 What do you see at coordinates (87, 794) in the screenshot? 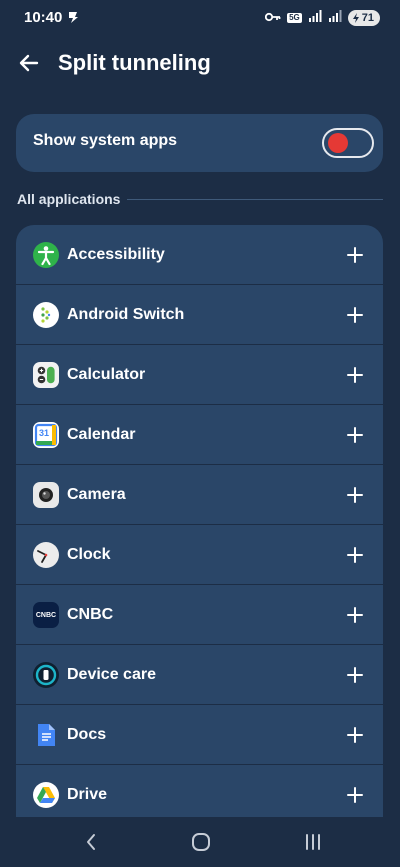
I see `app-name: Drive` at bounding box center [87, 794].